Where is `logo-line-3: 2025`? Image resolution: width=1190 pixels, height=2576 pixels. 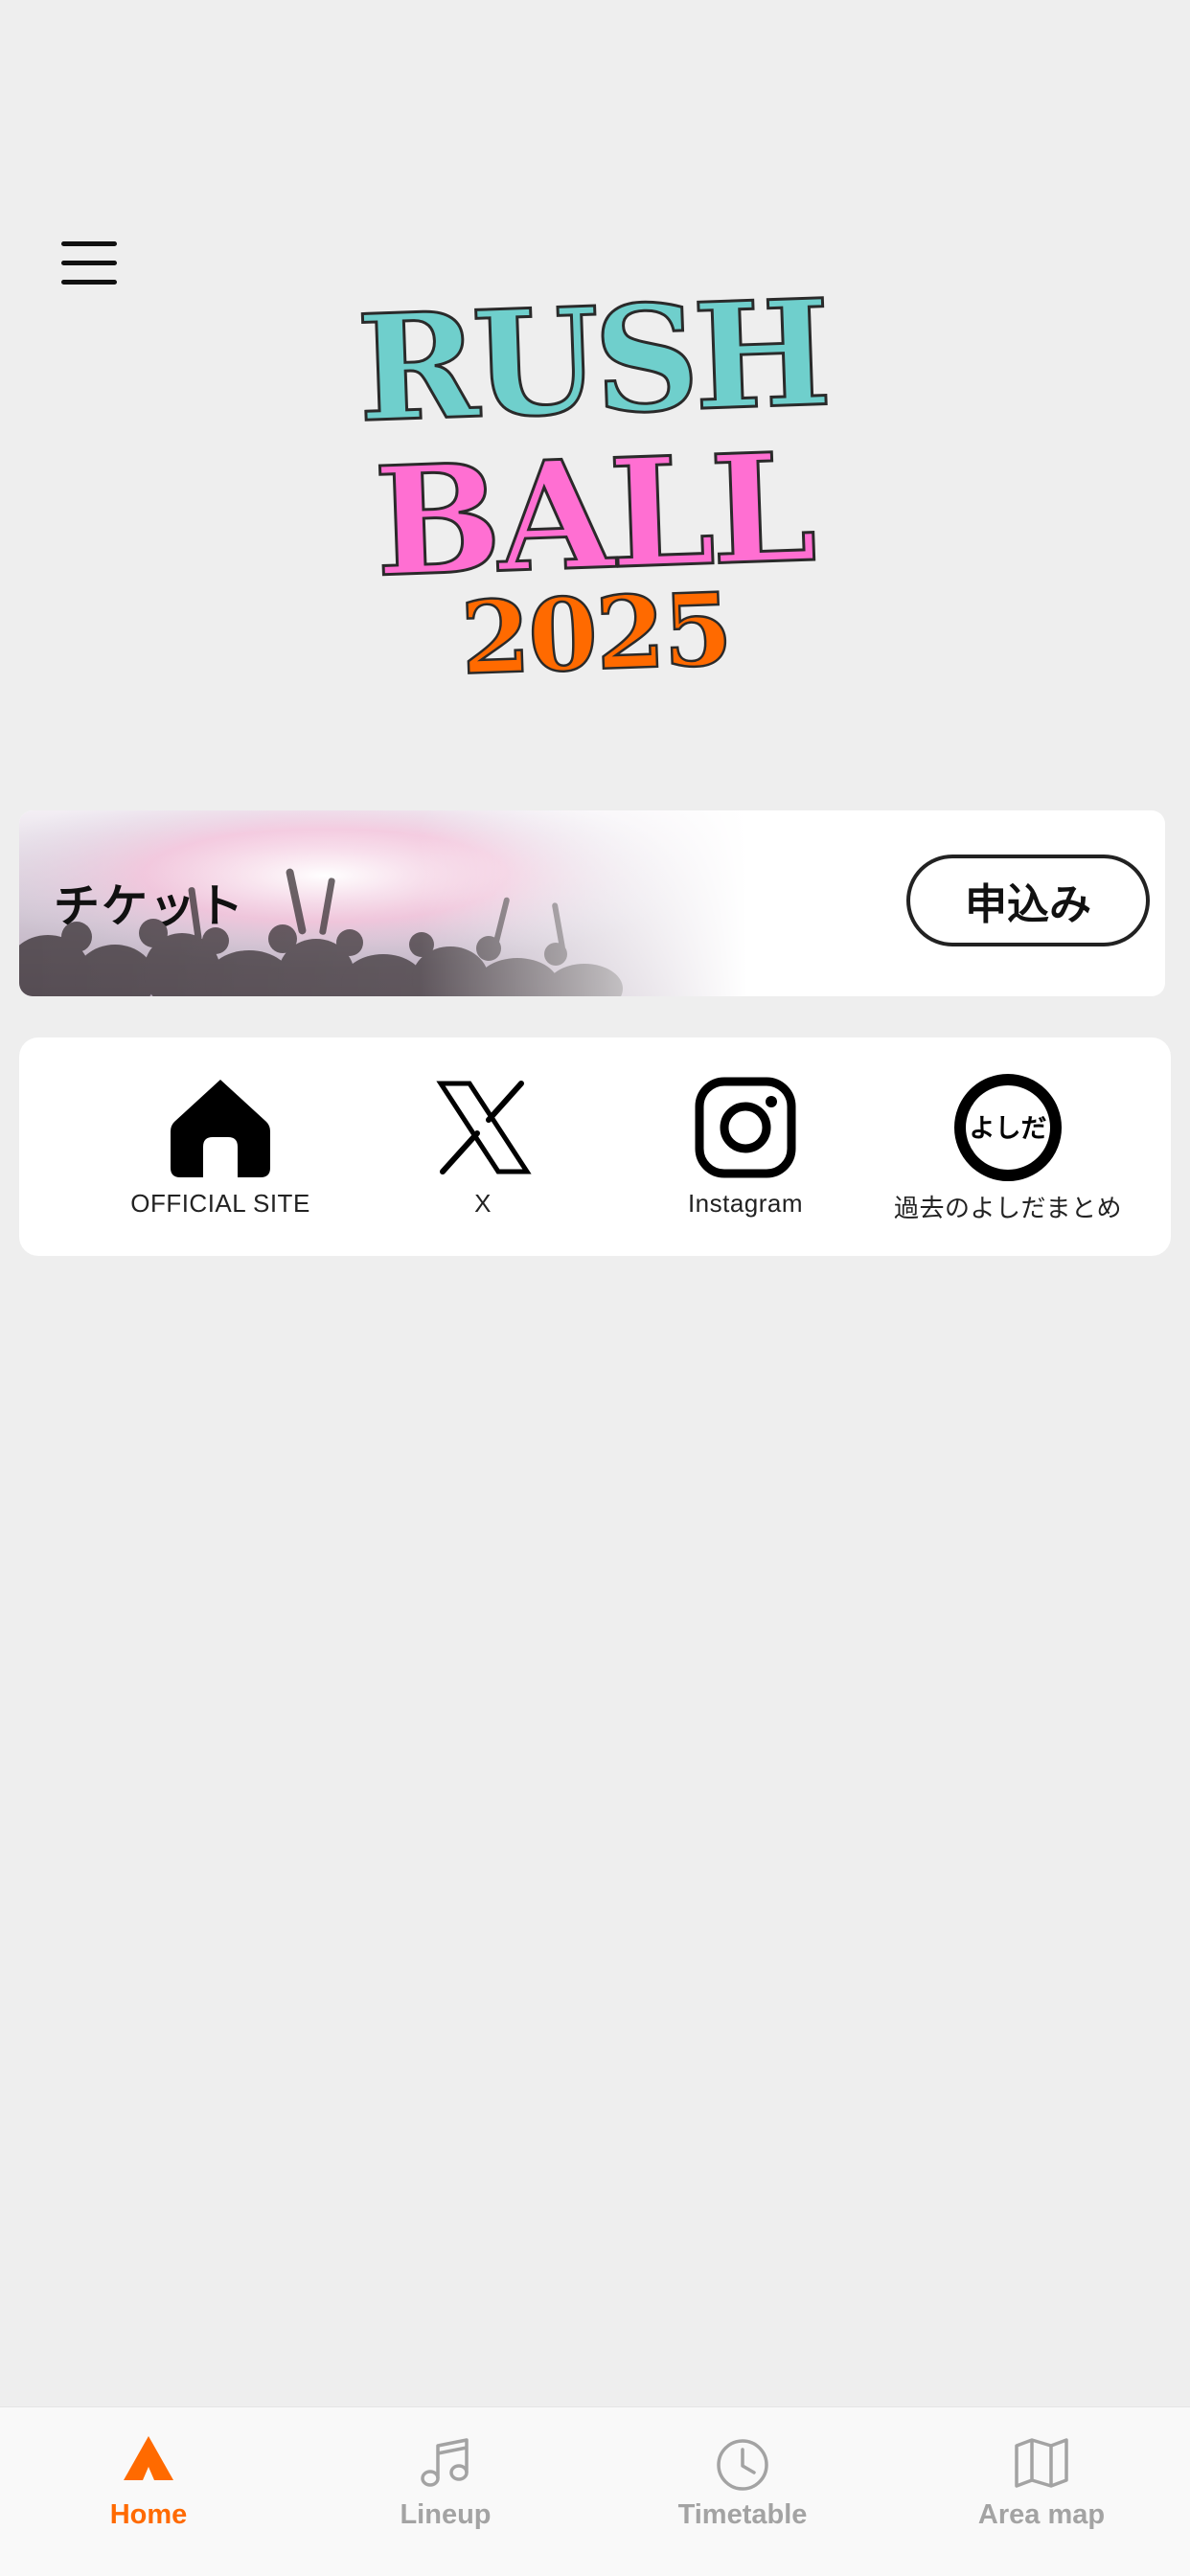
logo-line-3: 2025 is located at coordinates (596, 630).